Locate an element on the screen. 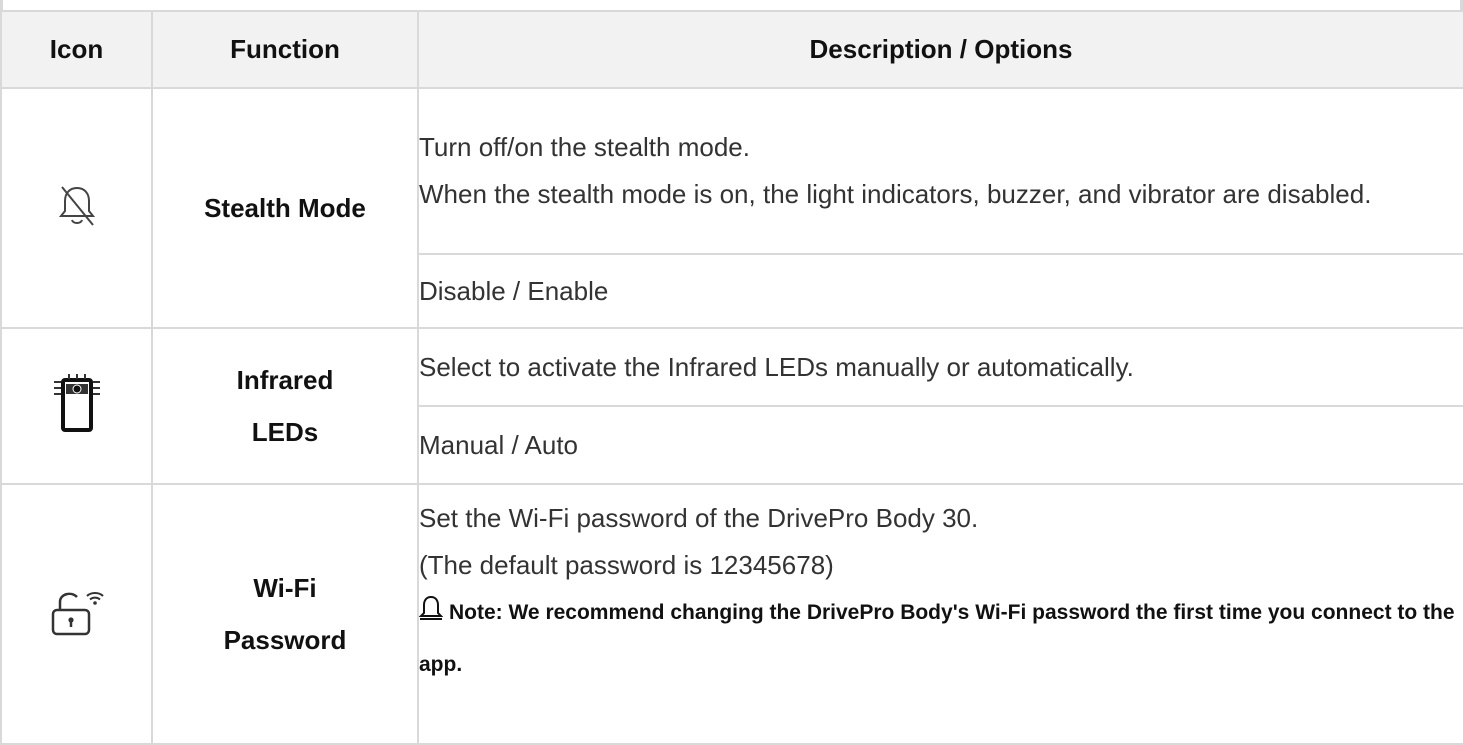 The height and width of the screenshot is (745, 1463). table-header-row: Icon Function Description / Options is located at coordinates (731, 49).